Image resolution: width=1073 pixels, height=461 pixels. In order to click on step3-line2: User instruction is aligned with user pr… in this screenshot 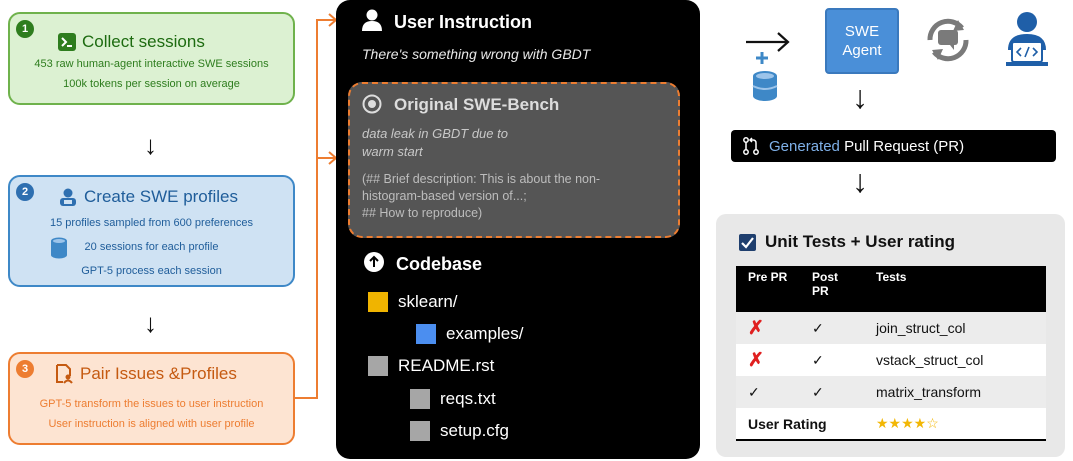, I will do `click(151, 424)`.